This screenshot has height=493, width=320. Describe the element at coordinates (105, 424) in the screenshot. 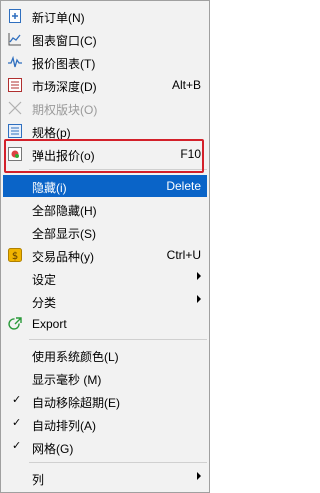

I see `menu-item-auto-arrange: ✓ 自动排列(A)` at that location.